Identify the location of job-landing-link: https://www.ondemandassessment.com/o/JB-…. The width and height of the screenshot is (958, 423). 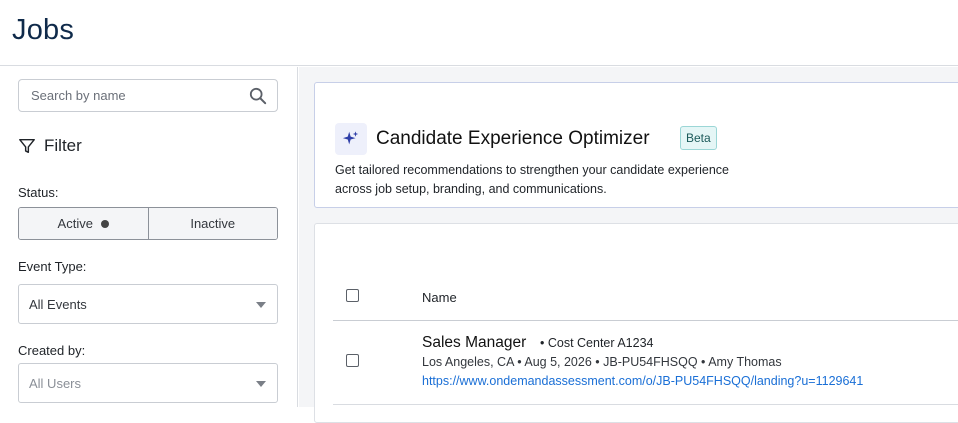
(642, 381).